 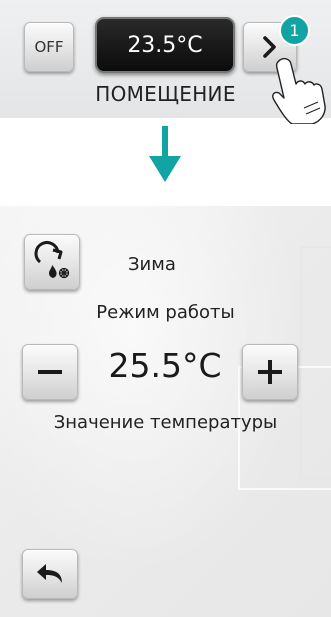 I want to click on decrease-temperature-button, so click(x=50, y=372).